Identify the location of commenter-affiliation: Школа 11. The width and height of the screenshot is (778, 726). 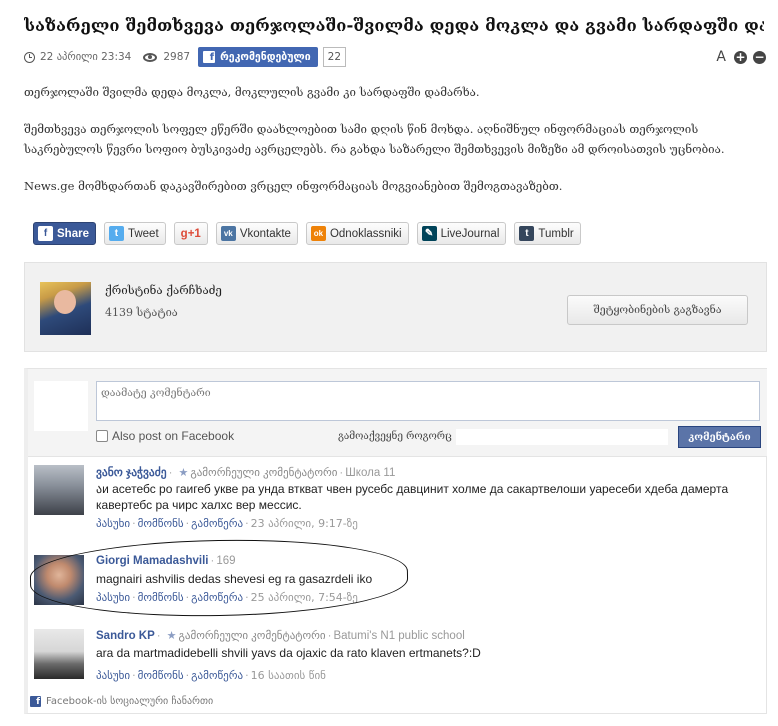
(370, 473).